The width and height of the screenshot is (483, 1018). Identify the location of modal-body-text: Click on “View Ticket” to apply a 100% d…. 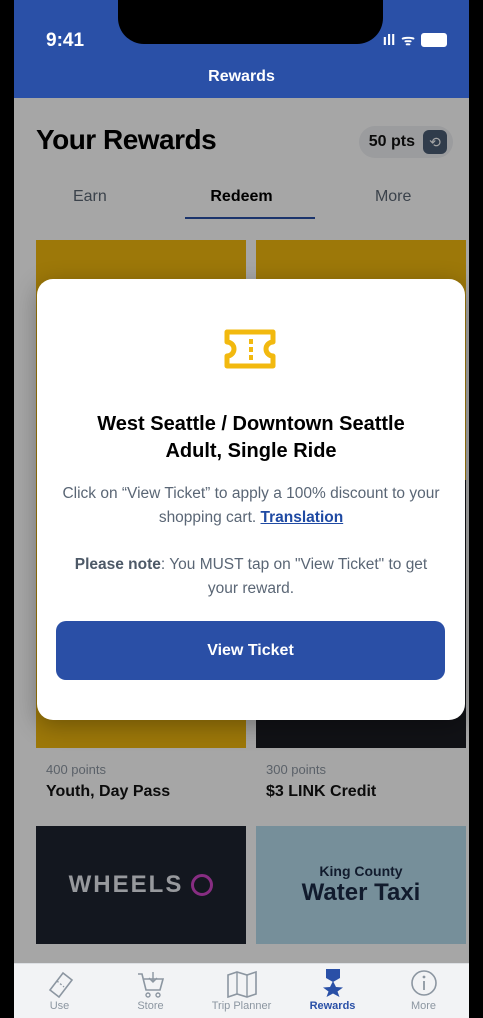
(251, 505).